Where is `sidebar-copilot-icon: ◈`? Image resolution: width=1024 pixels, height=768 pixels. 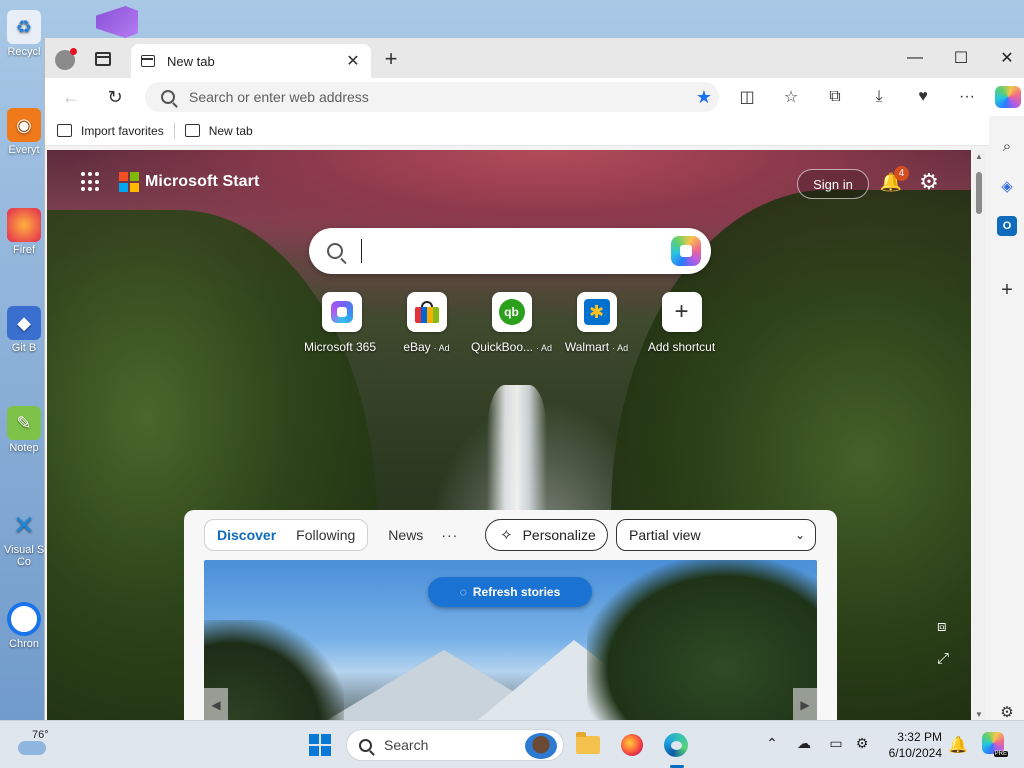
sidebar-copilot-icon: ◈ is located at coordinates (1007, 186).